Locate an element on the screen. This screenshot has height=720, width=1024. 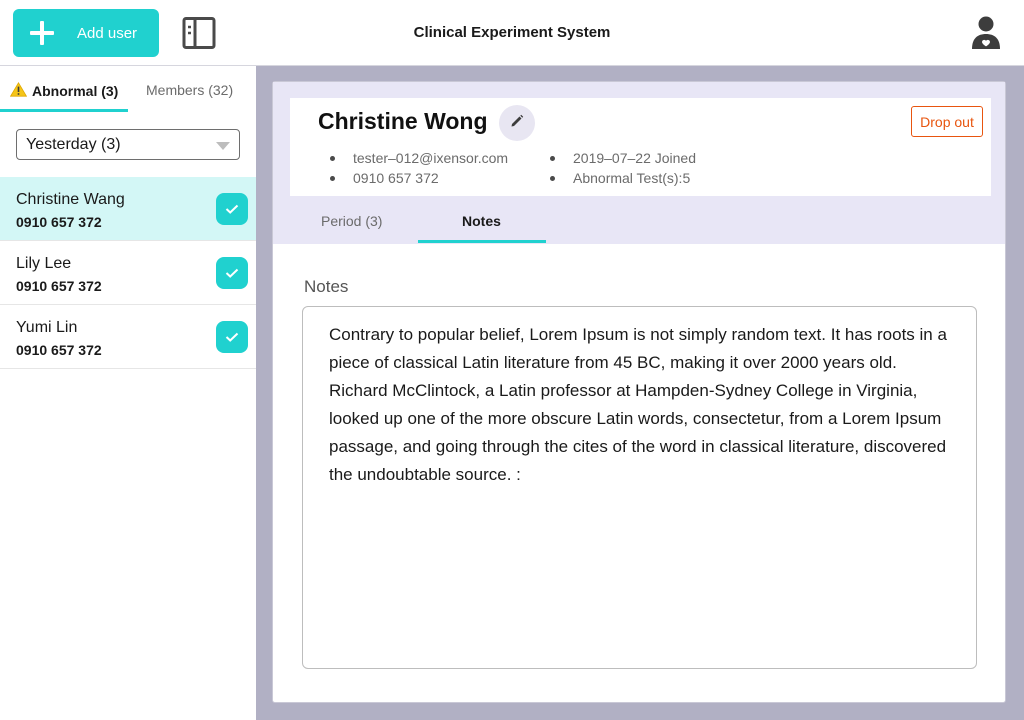
profile-abnormal-row: Abnormal Test(s):5 is located at coordinates (620, 178).